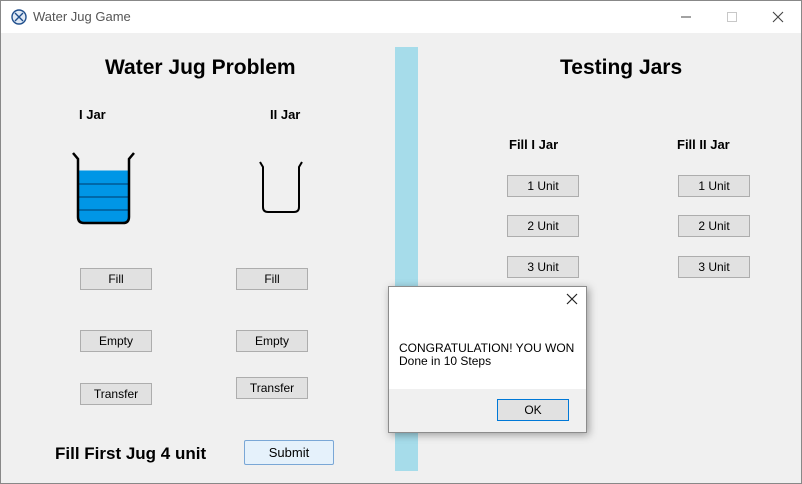  What do you see at coordinates (116, 341) in the screenshot?
I see `jar1-empty-button: Empty` at bounding box center [116, 341].